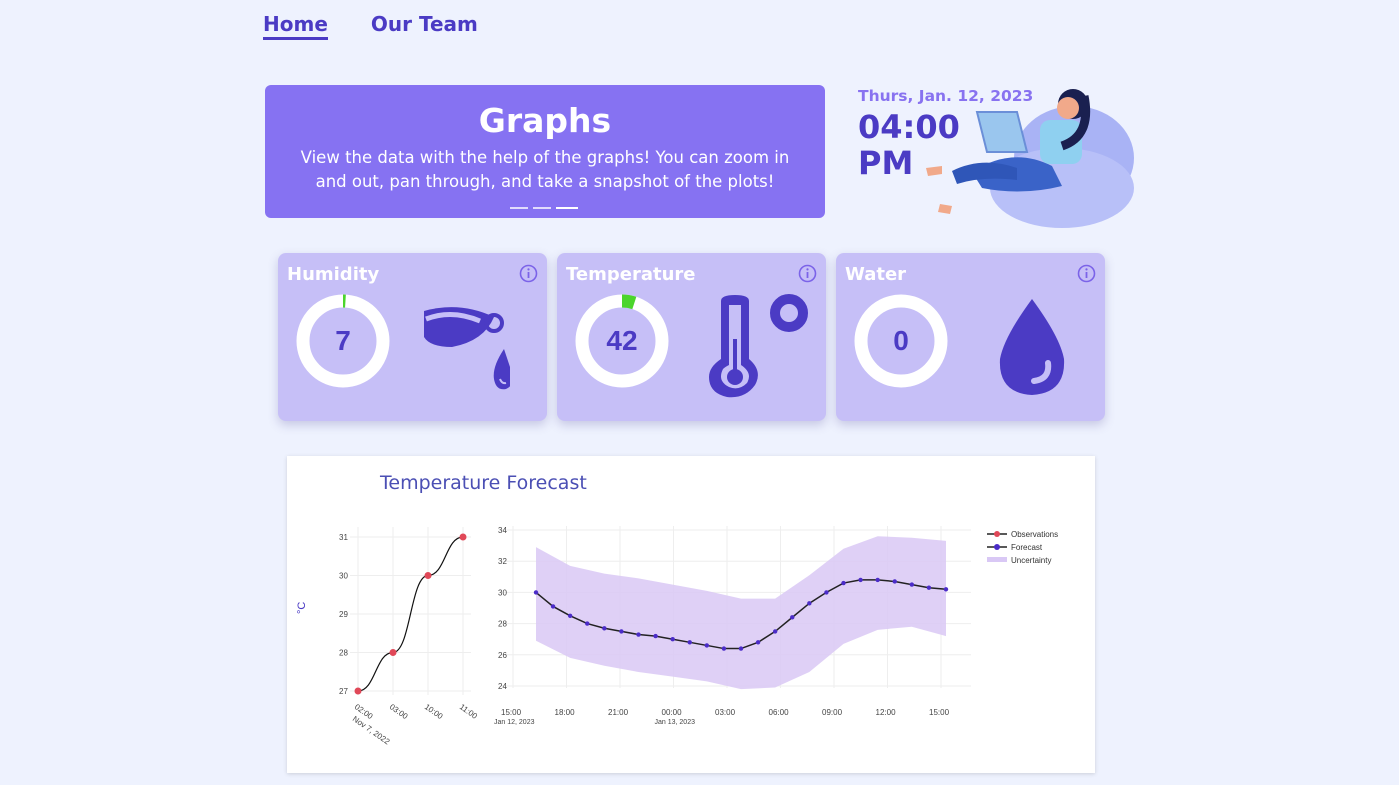 The image size is (1399, 785). Describe the element at coordinates (467, 348) in the screenshot. I see `leaf-drop-icon` at that location.